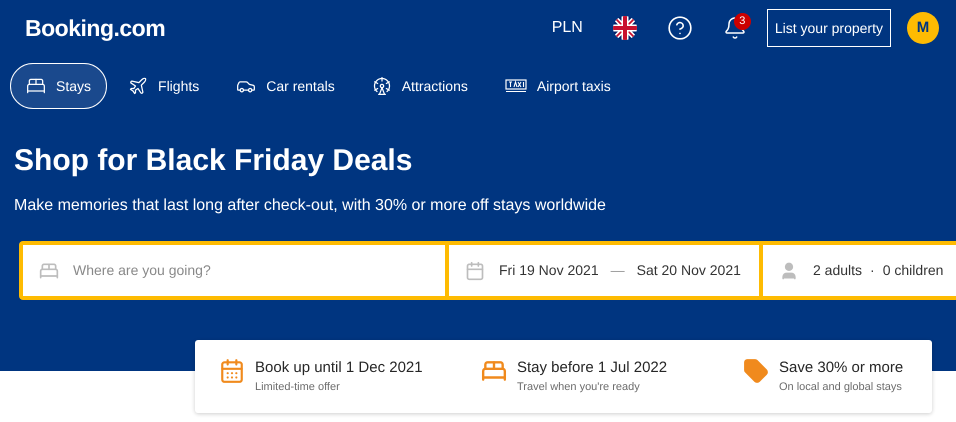 The image size is (956, 422). I want to click on destination-input: Where are you going?, so click(223, 270).